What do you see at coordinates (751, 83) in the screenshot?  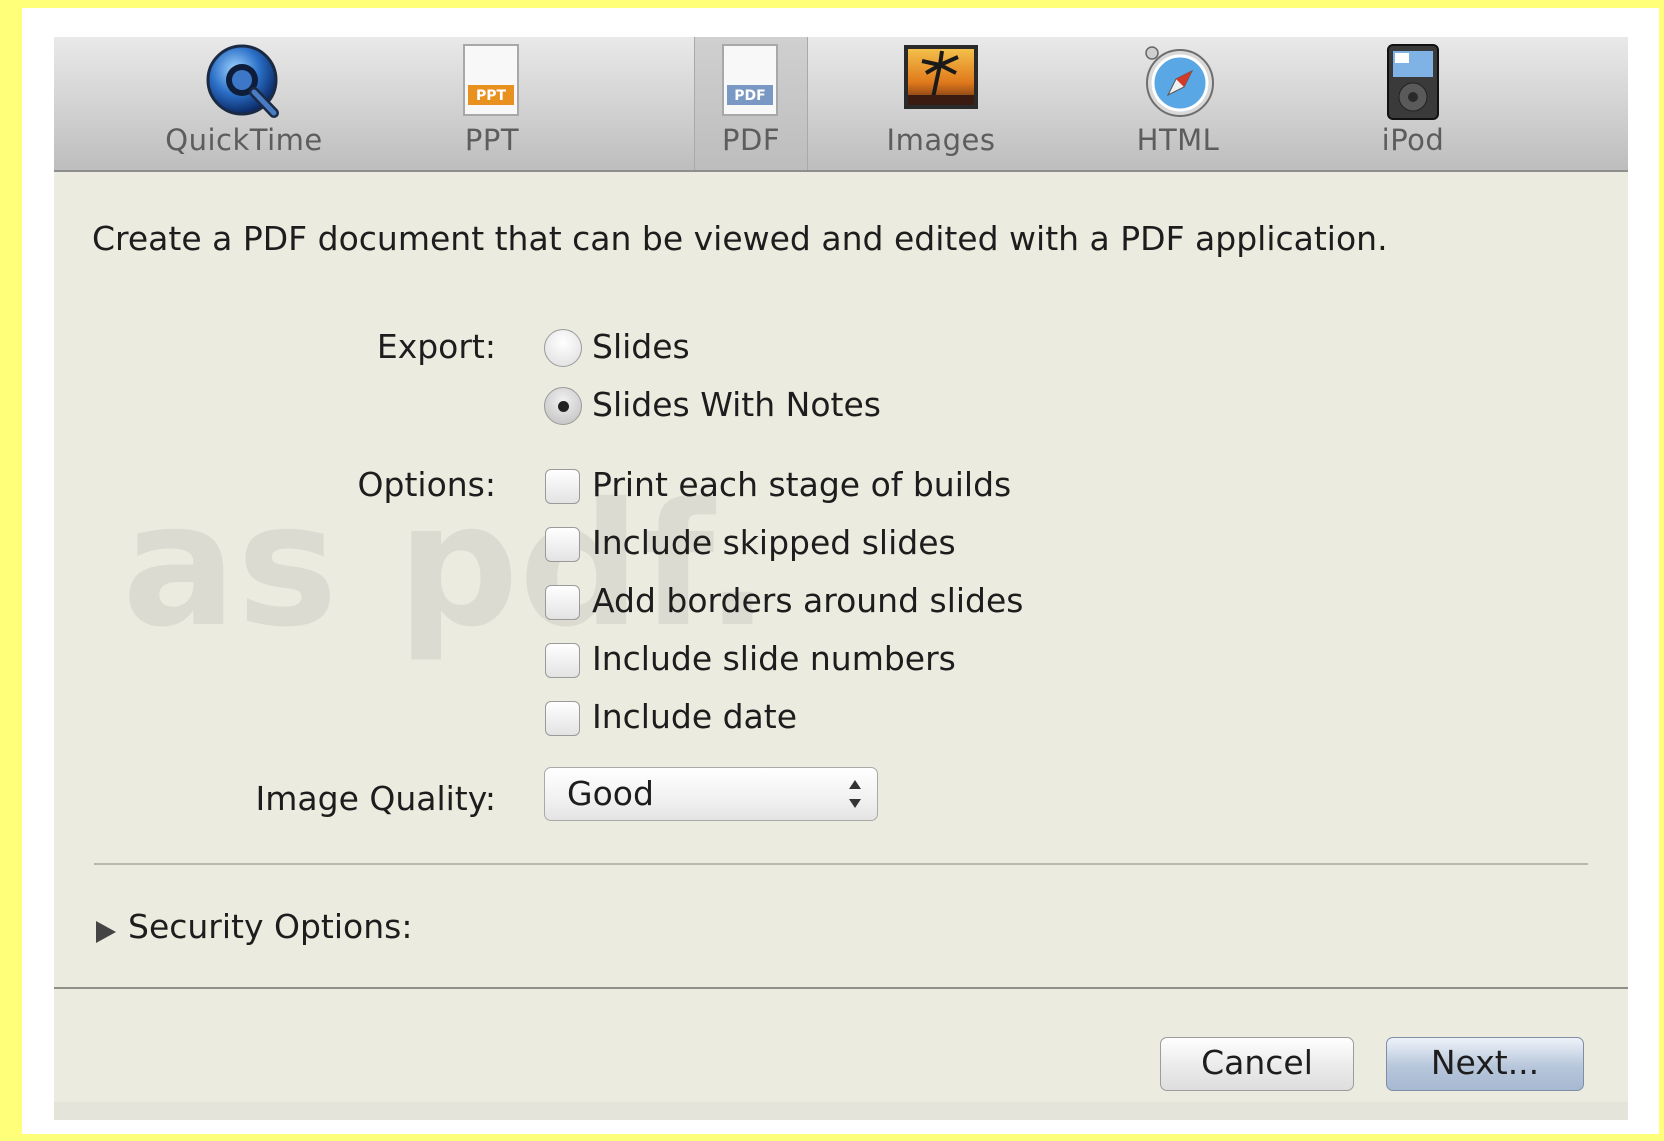 I see `pdf-file-icon: PDF` at bounding box center [751, 83].